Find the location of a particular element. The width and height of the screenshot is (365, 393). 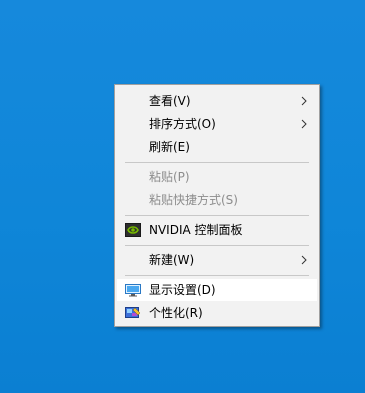

menu-item-new: 新建(W) is located at coordinates (217, 260).